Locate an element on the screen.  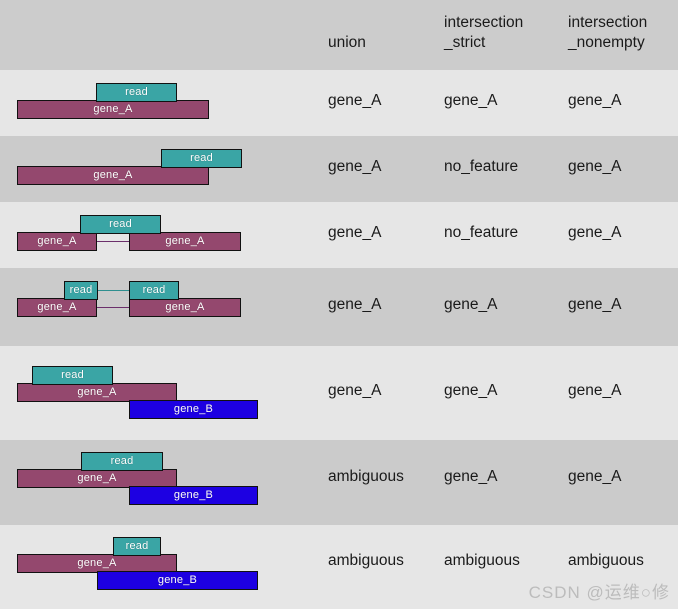
table-row: gene_A gene_A read read gene_A gene_A gene_A is located at coordinates (339, 307).